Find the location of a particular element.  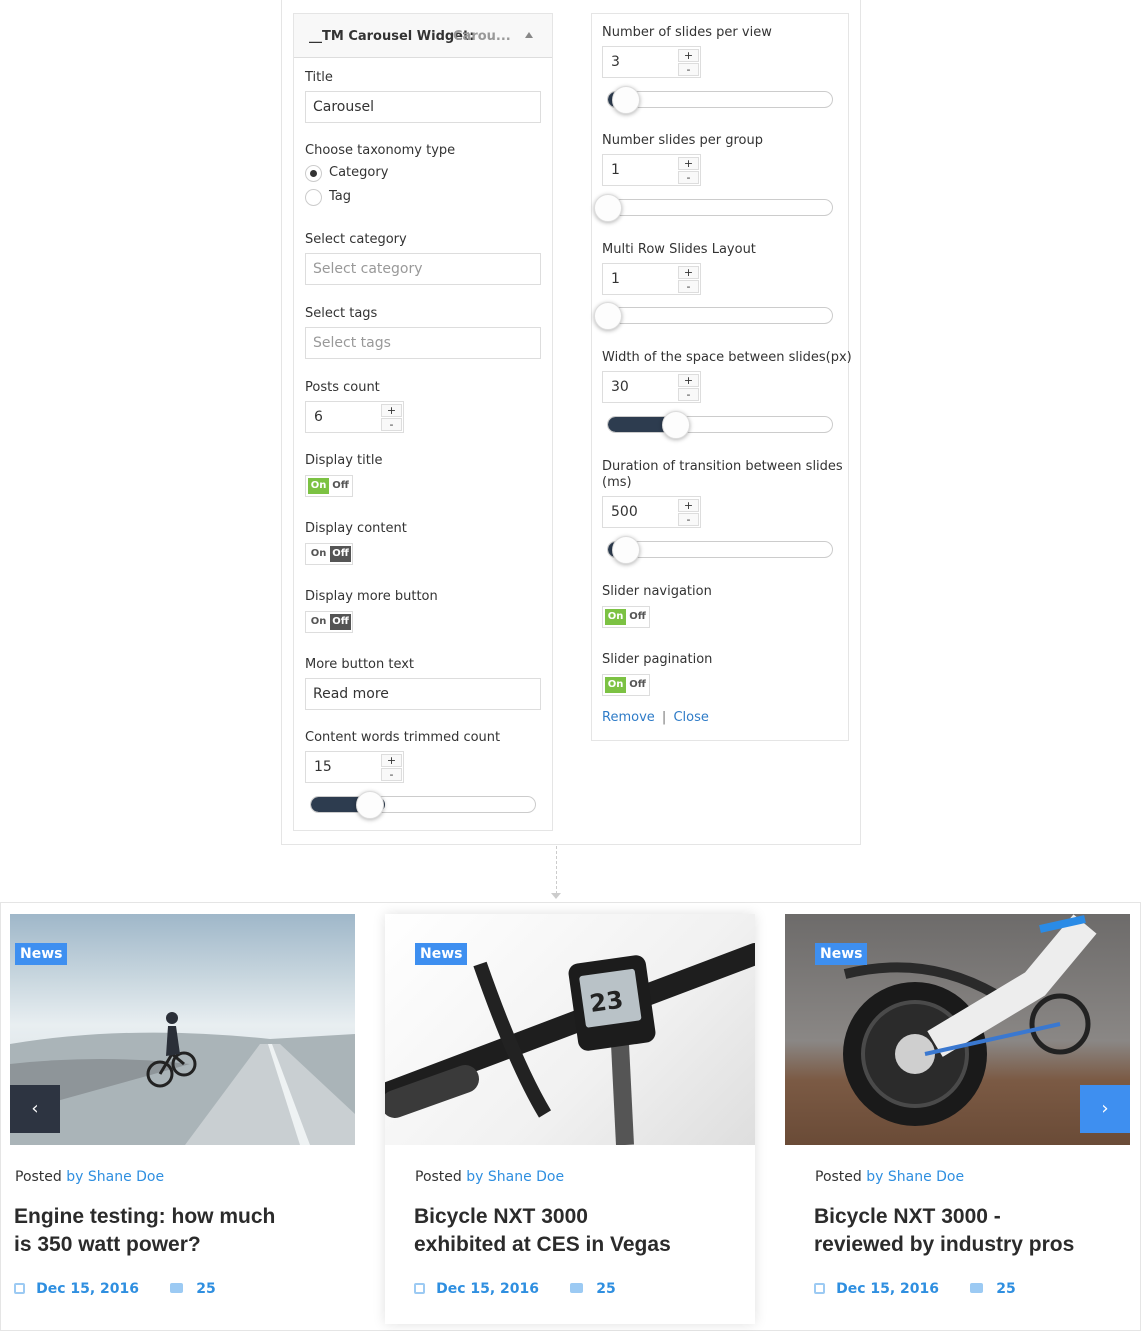

duration-slider is located at coordinates (720, 549).